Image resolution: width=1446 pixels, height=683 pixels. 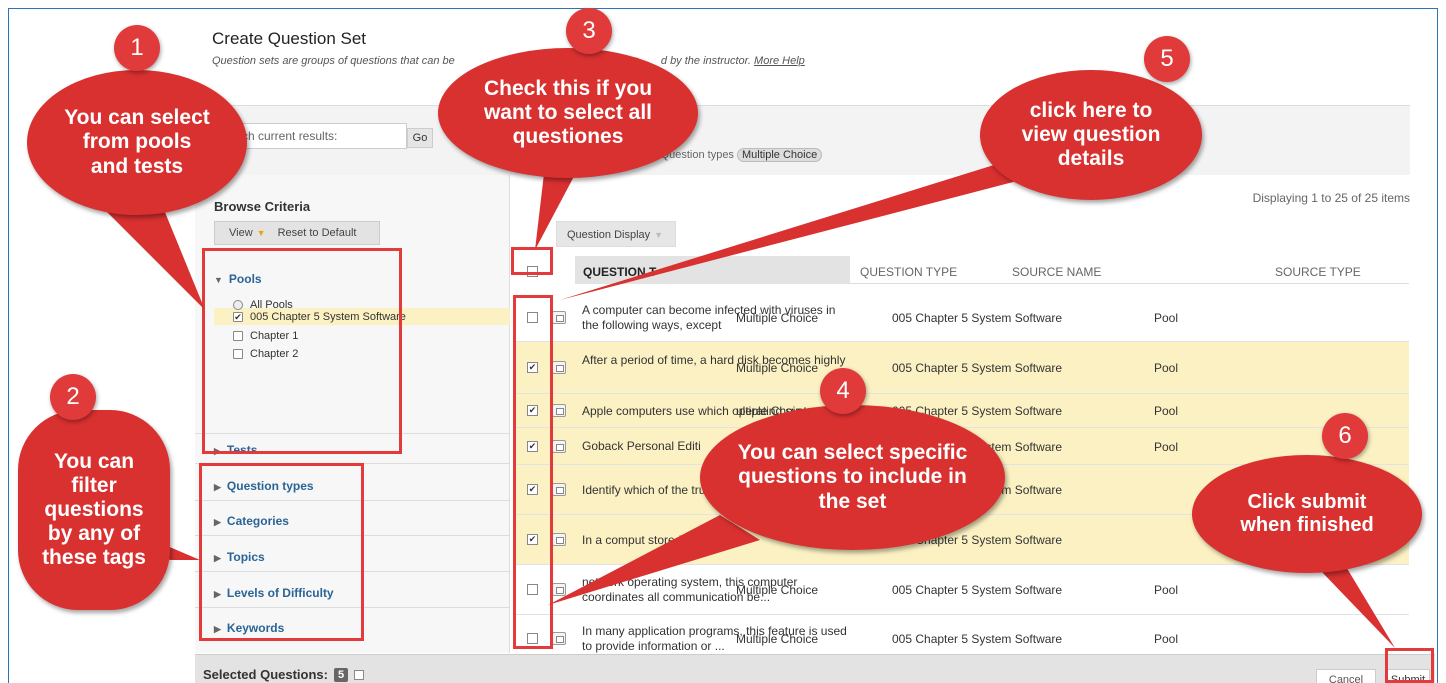 What do you see at coordinates (1345, 436) in the screenshot?
I see `callout-number-6: 6` at bounding box center [1345, 436].